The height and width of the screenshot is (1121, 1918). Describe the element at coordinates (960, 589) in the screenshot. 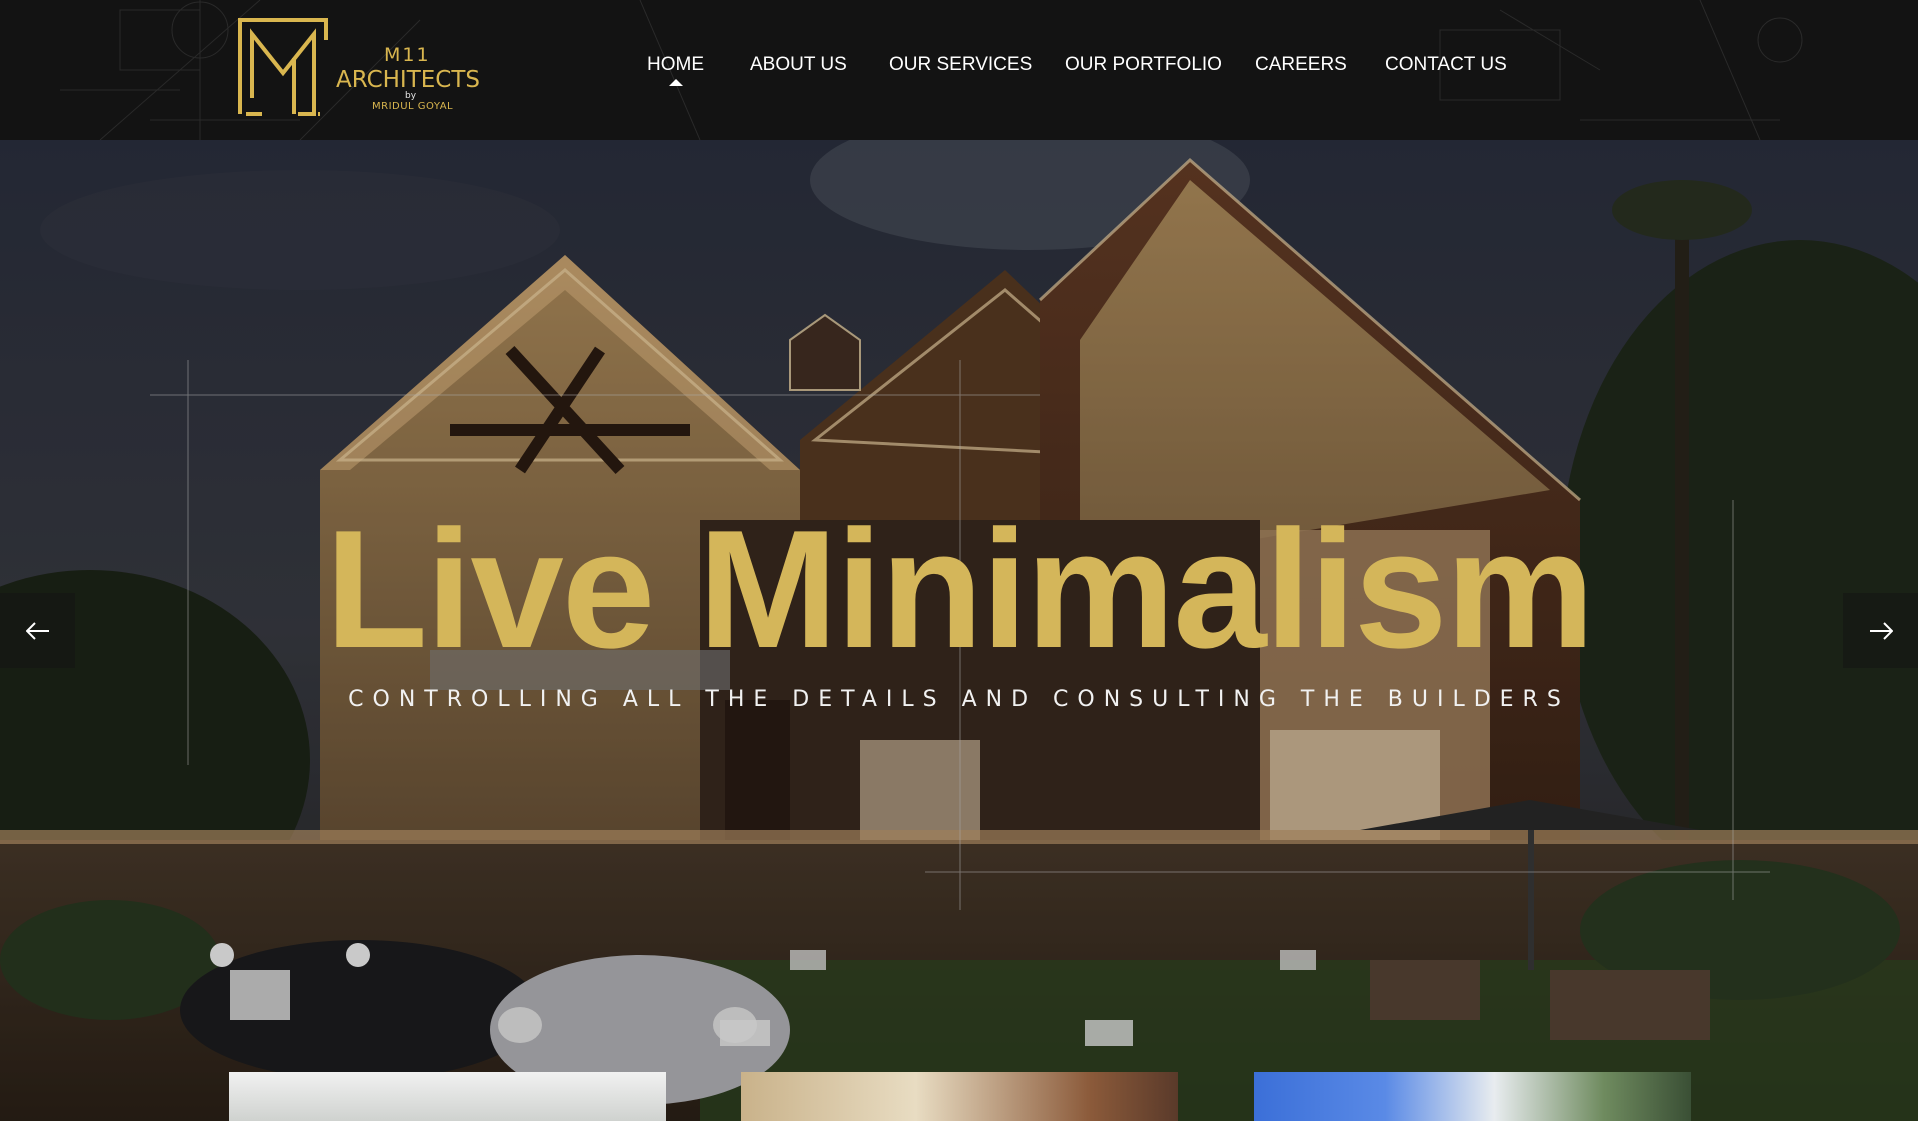

I see `hero-title: Live Minimalism` at that location.